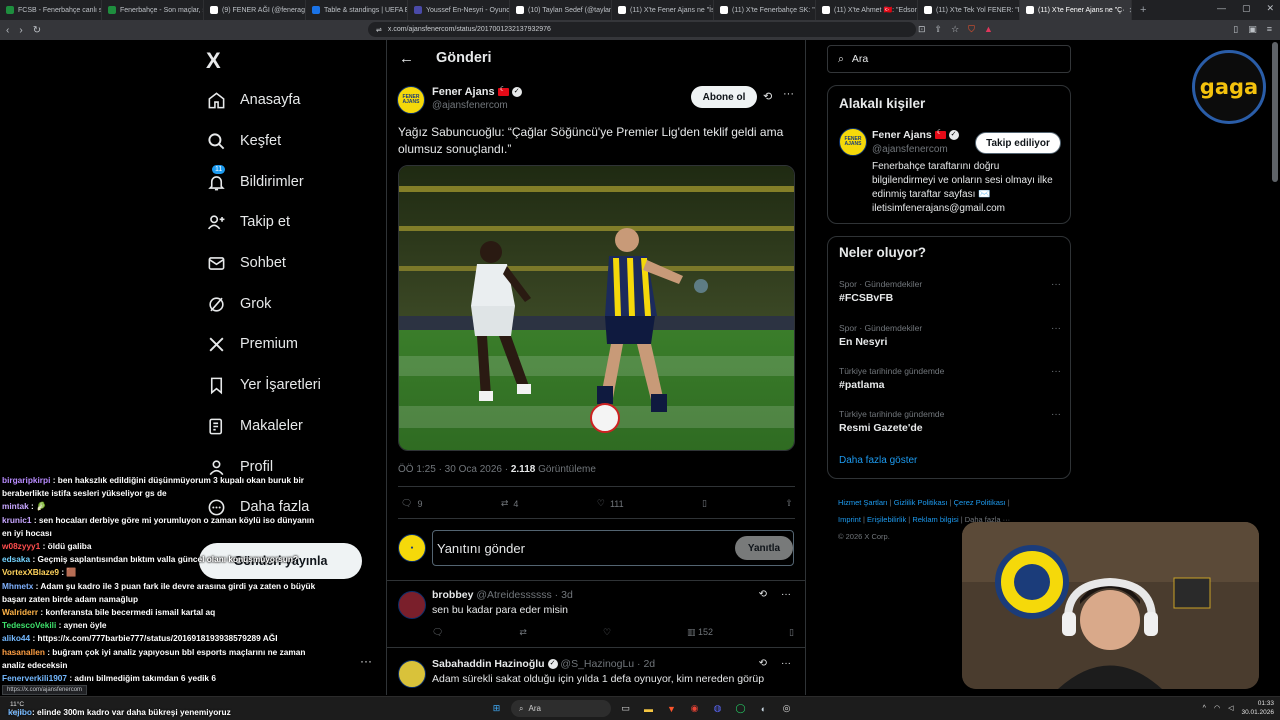 This screenshot has width=1280, height=720. What do you see at coordinates (717, 708) in the screenshot?
I see `discord-icon: ◍` at bounding box center [717, 708].